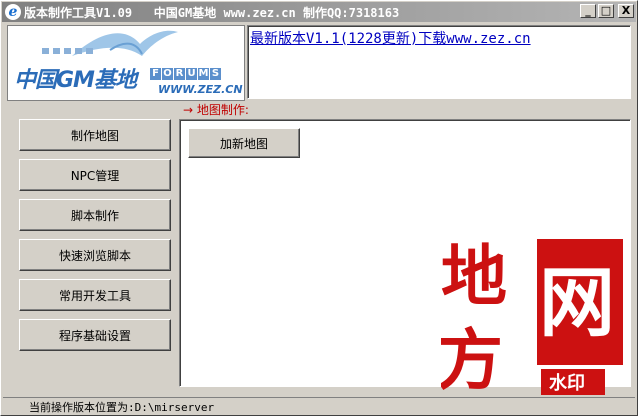 This screenshot has height=416, width=638. Describe the element at coordinates (95, 335) in the screenshot. I see `basic-settings-button: 程序基础设置` at that location.